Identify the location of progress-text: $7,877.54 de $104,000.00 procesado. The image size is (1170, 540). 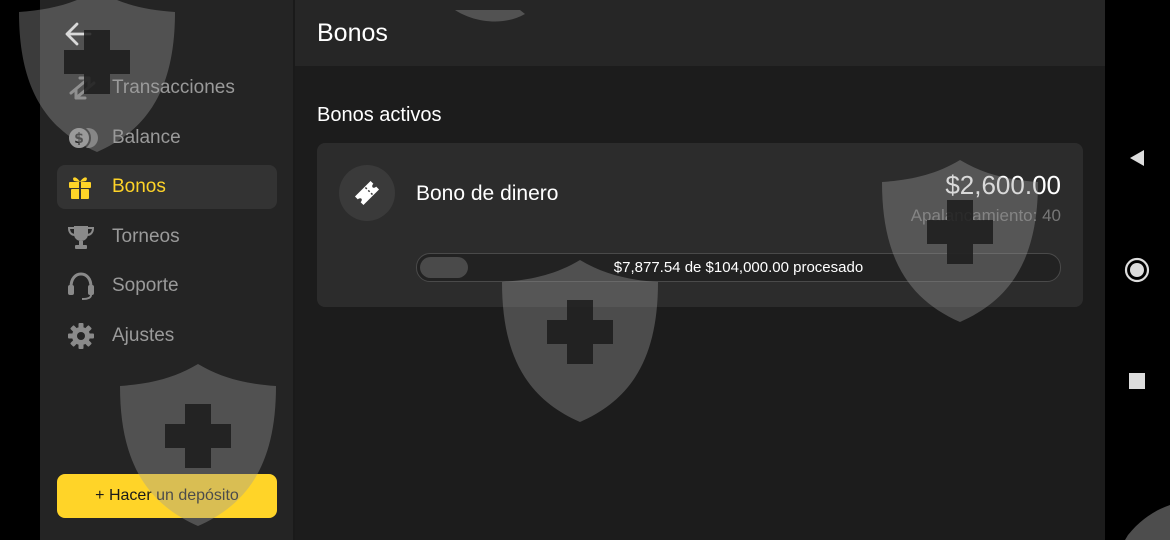
(738, 267).